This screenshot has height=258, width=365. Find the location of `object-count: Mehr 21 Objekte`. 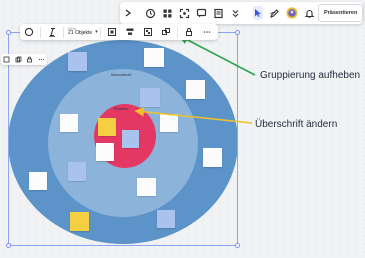

object-count: Mehr 21 Objekte is located at coordinates (80, 32).